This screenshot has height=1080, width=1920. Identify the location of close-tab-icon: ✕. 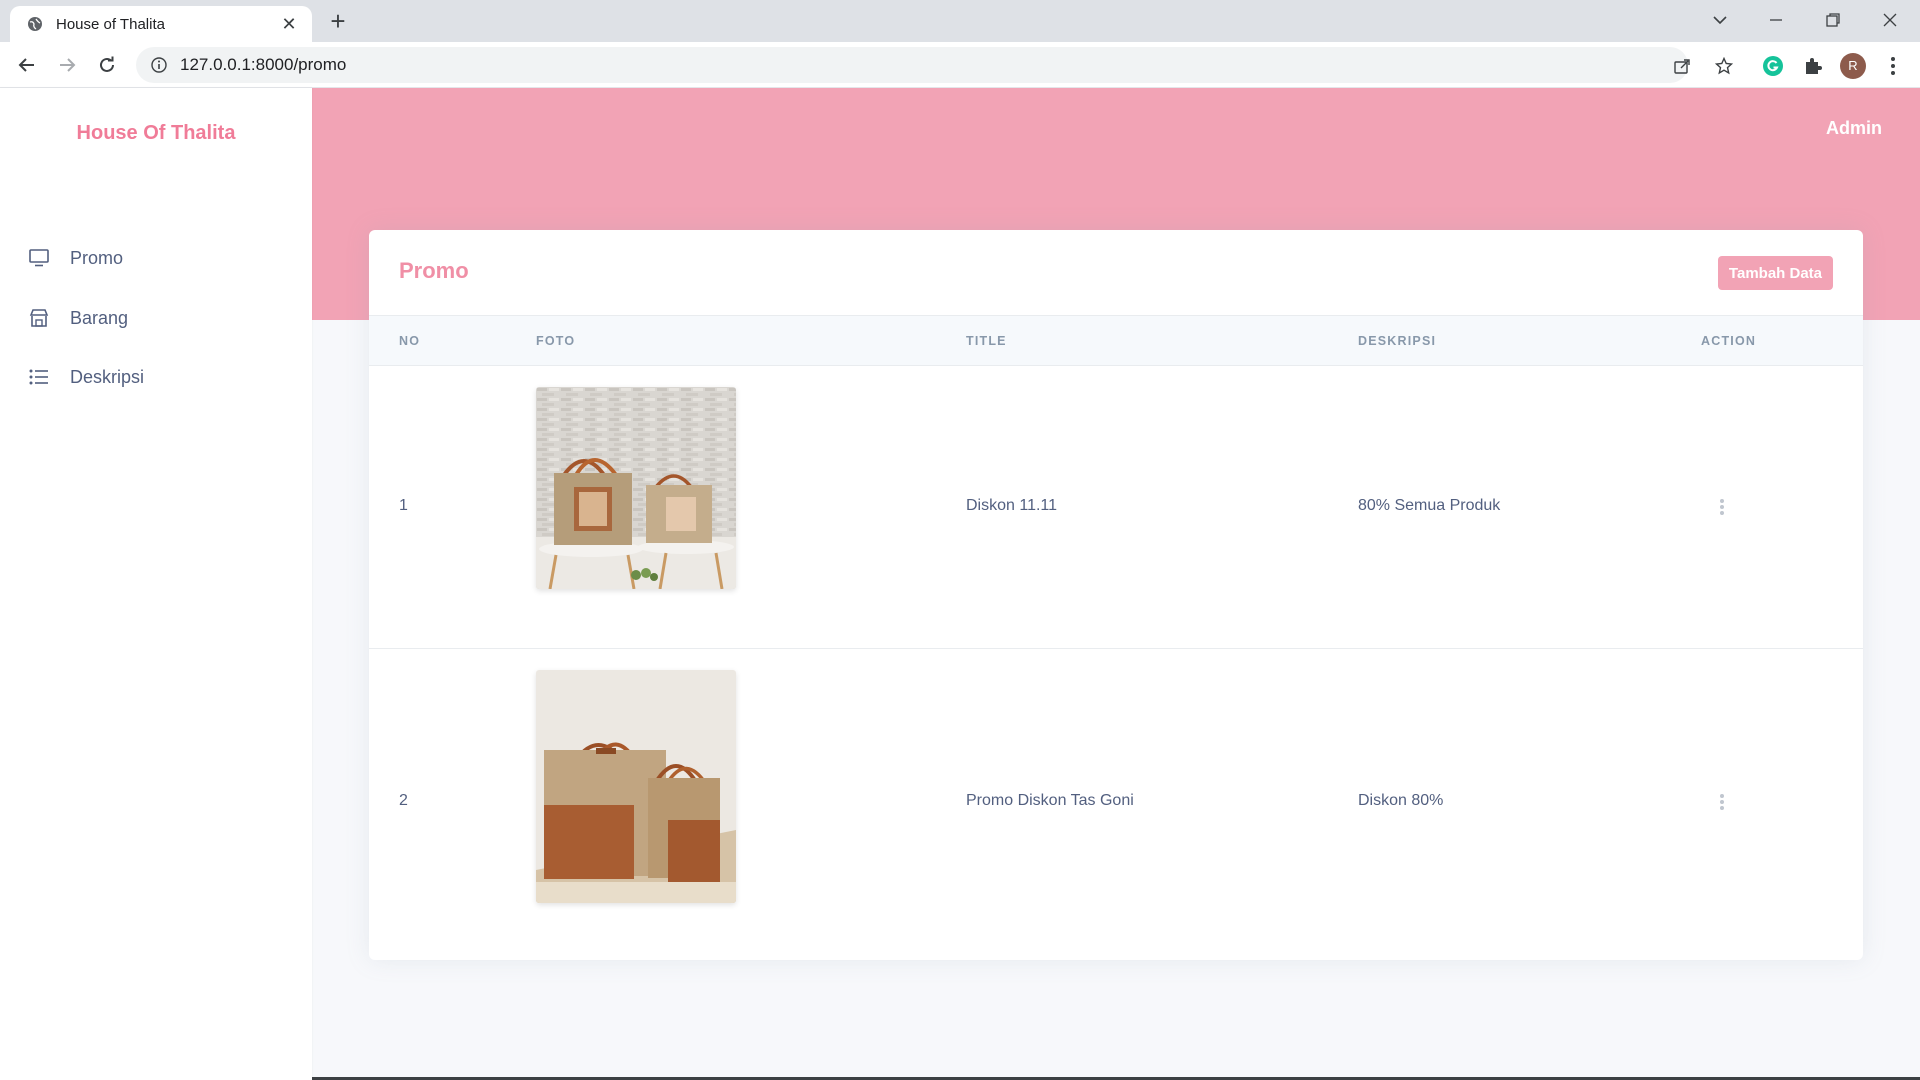
(289, 24).